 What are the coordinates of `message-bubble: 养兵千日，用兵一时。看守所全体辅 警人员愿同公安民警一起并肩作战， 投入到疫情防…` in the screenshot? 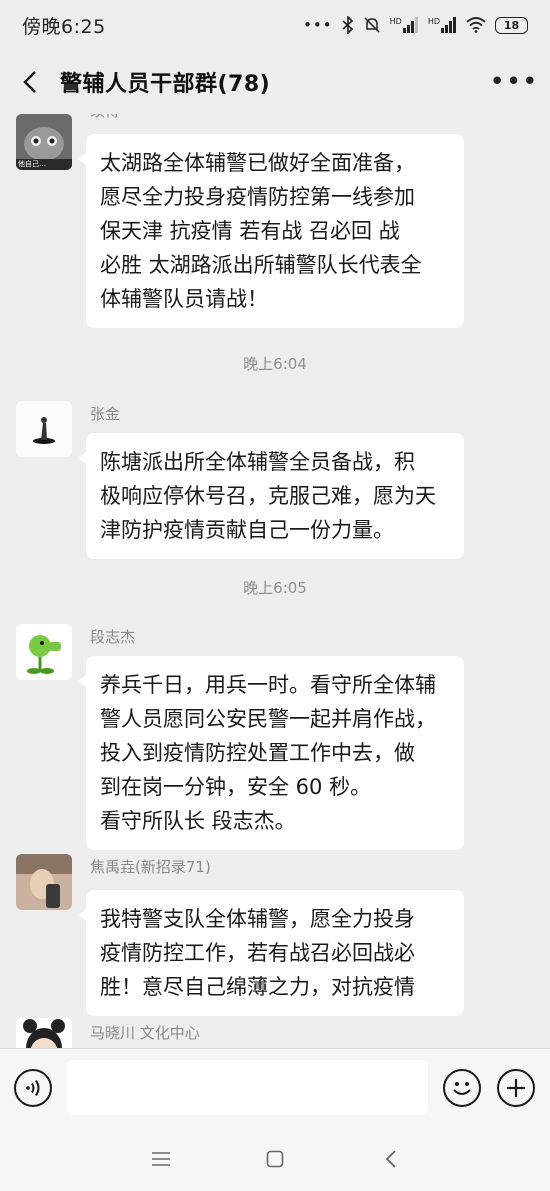 It's located at (271, 753).